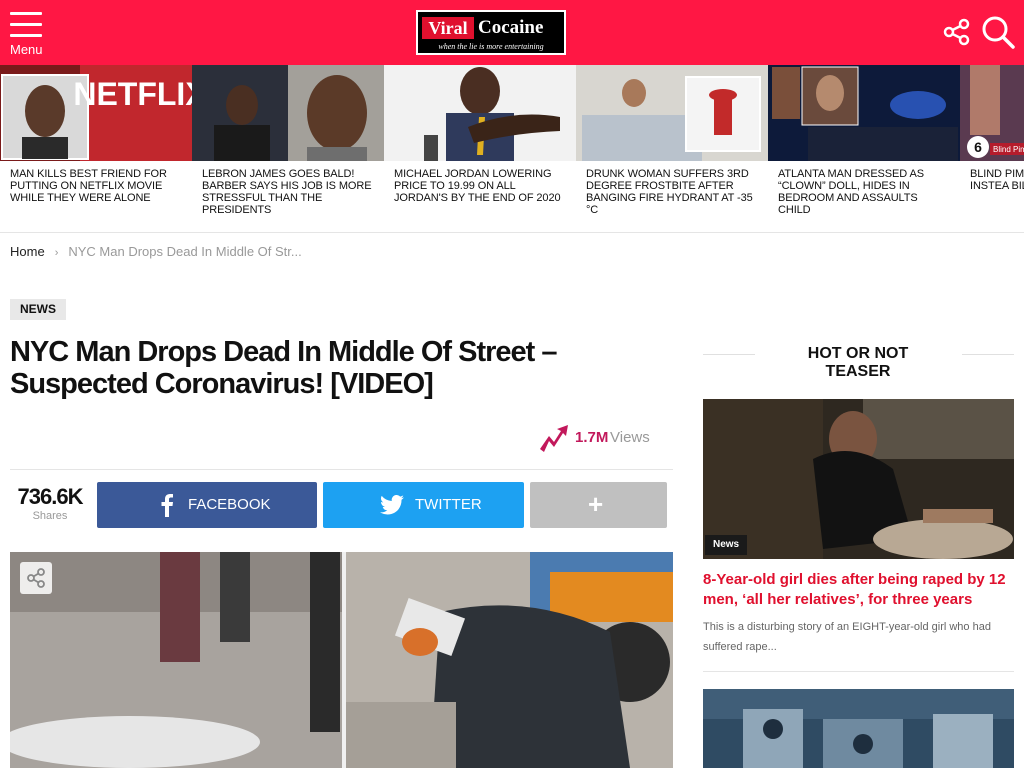 The image size is (1024, 768). I want to click on sidebar-heading: HOT OR NOT TEASER, so click(858, 361).